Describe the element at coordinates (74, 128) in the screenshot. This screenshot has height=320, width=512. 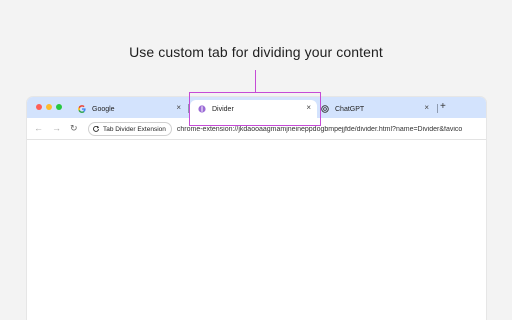
I see `reload-icon: ↻` at that location.